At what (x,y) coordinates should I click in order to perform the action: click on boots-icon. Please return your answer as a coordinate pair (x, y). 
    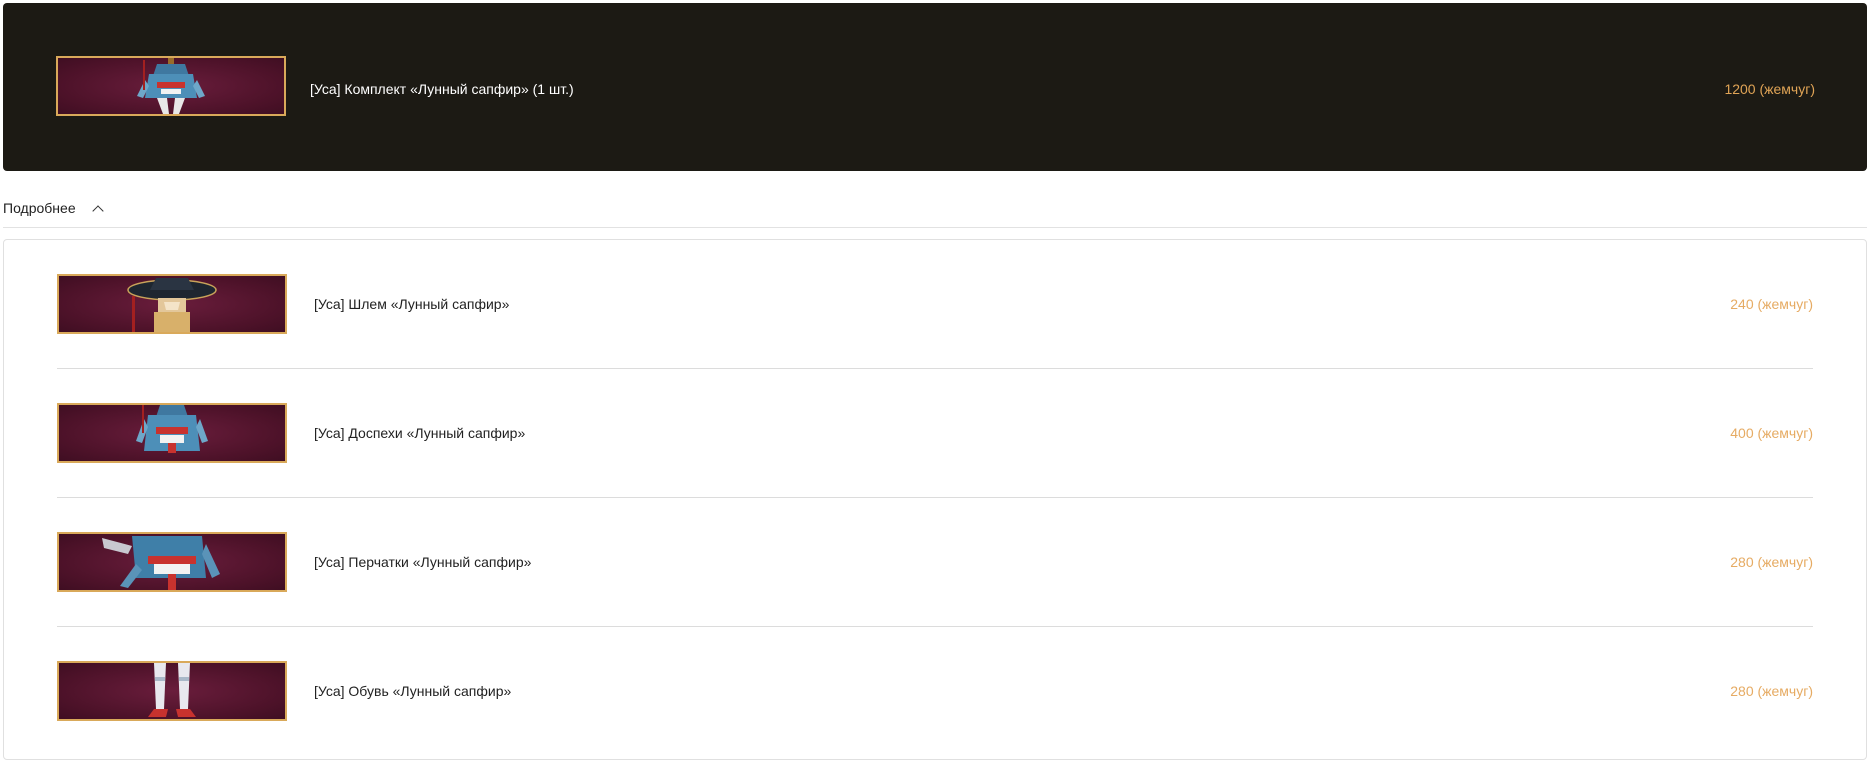
    Looking at the image, I should click on (172, 690).